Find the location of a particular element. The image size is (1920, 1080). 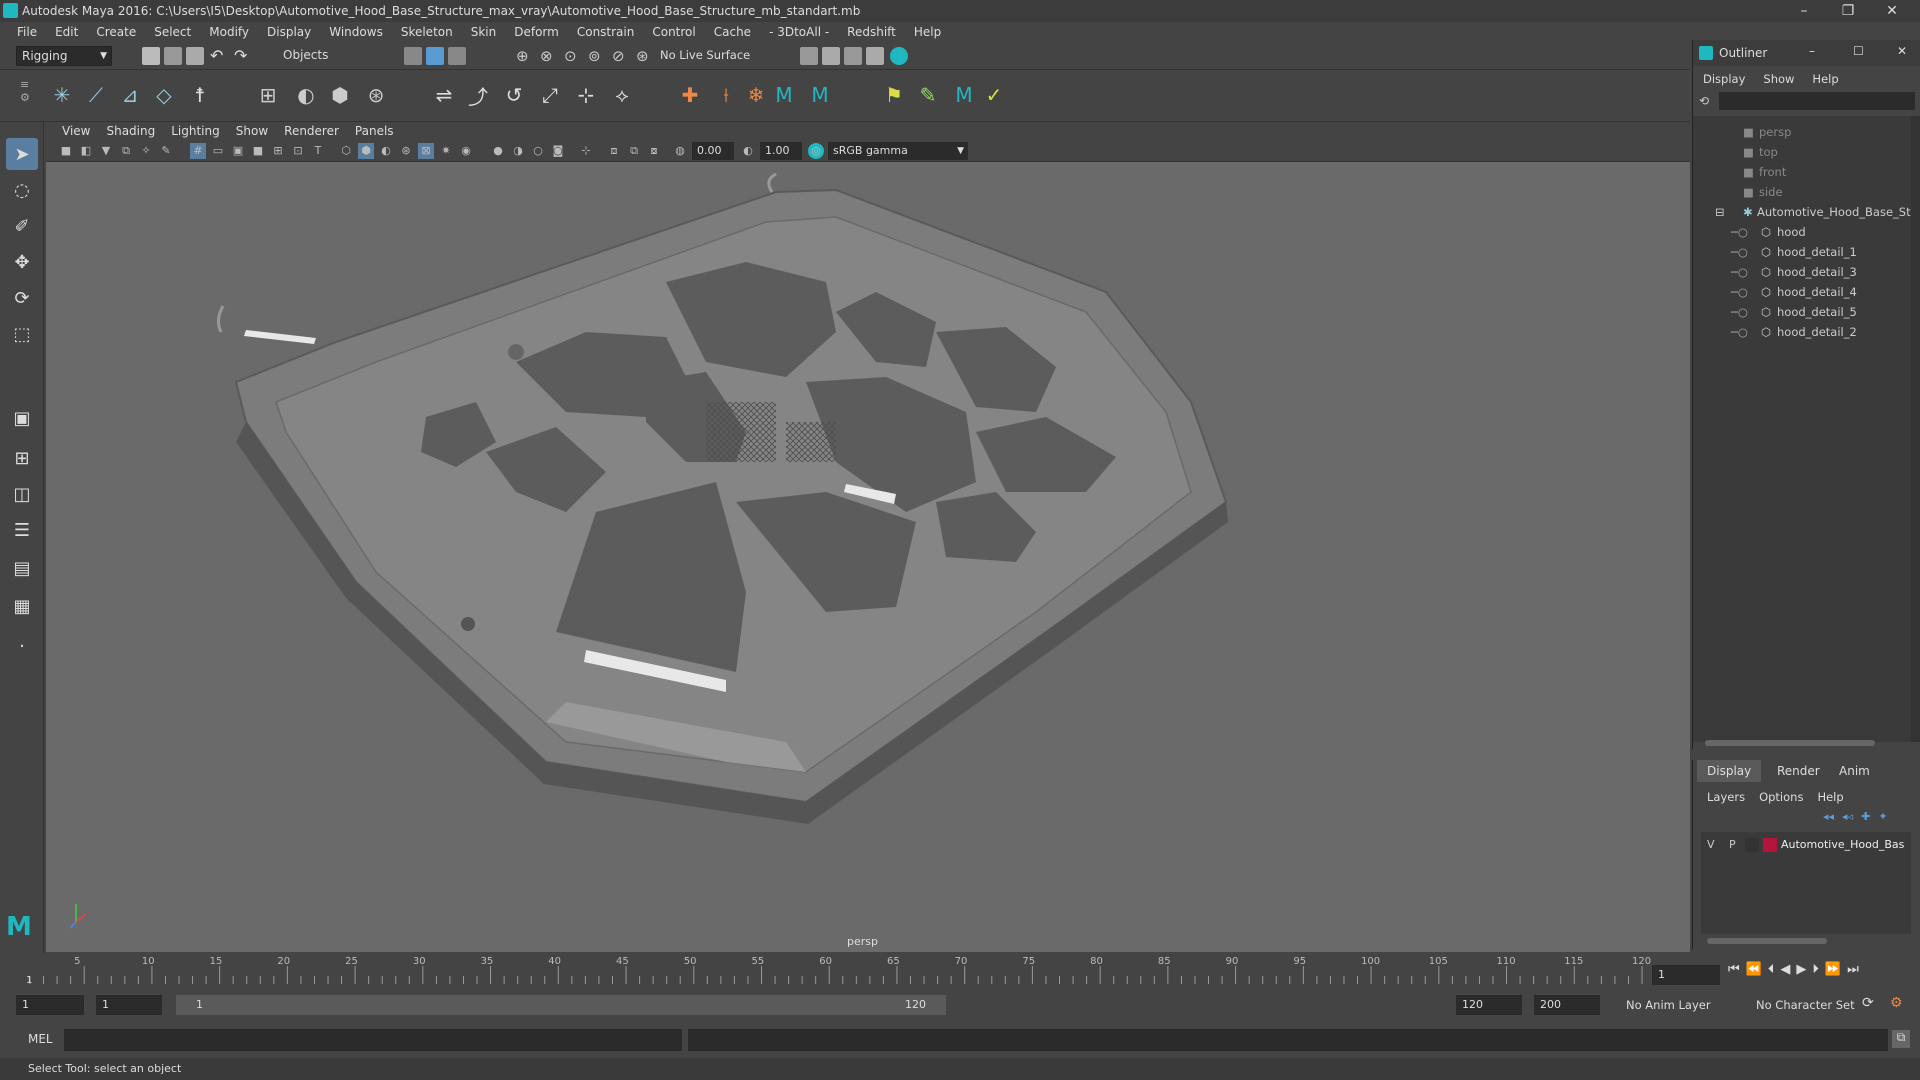

quick-rig-icon: ⚑ is located at coordinates (894, 95).